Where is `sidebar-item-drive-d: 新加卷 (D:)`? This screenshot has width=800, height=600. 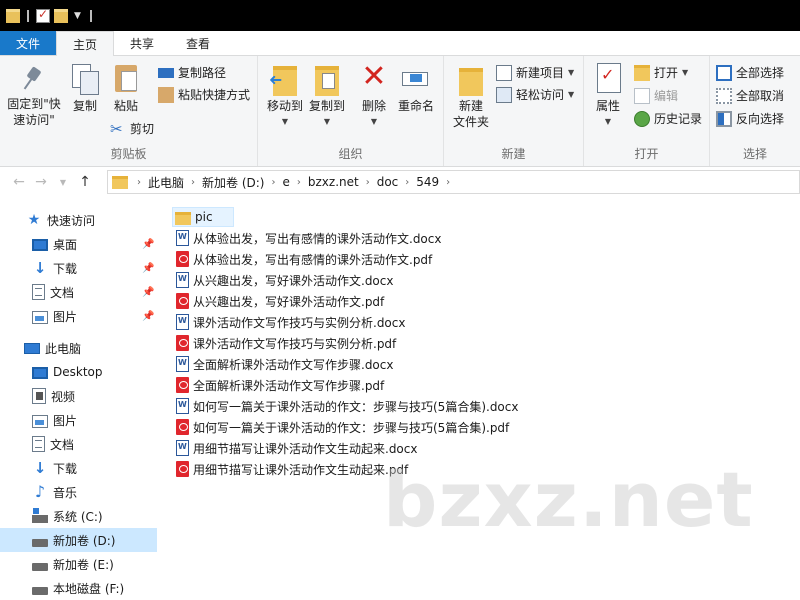
sidebar-item-drive-d: 新加卷 (D:) is located at coordinates (78, 540).